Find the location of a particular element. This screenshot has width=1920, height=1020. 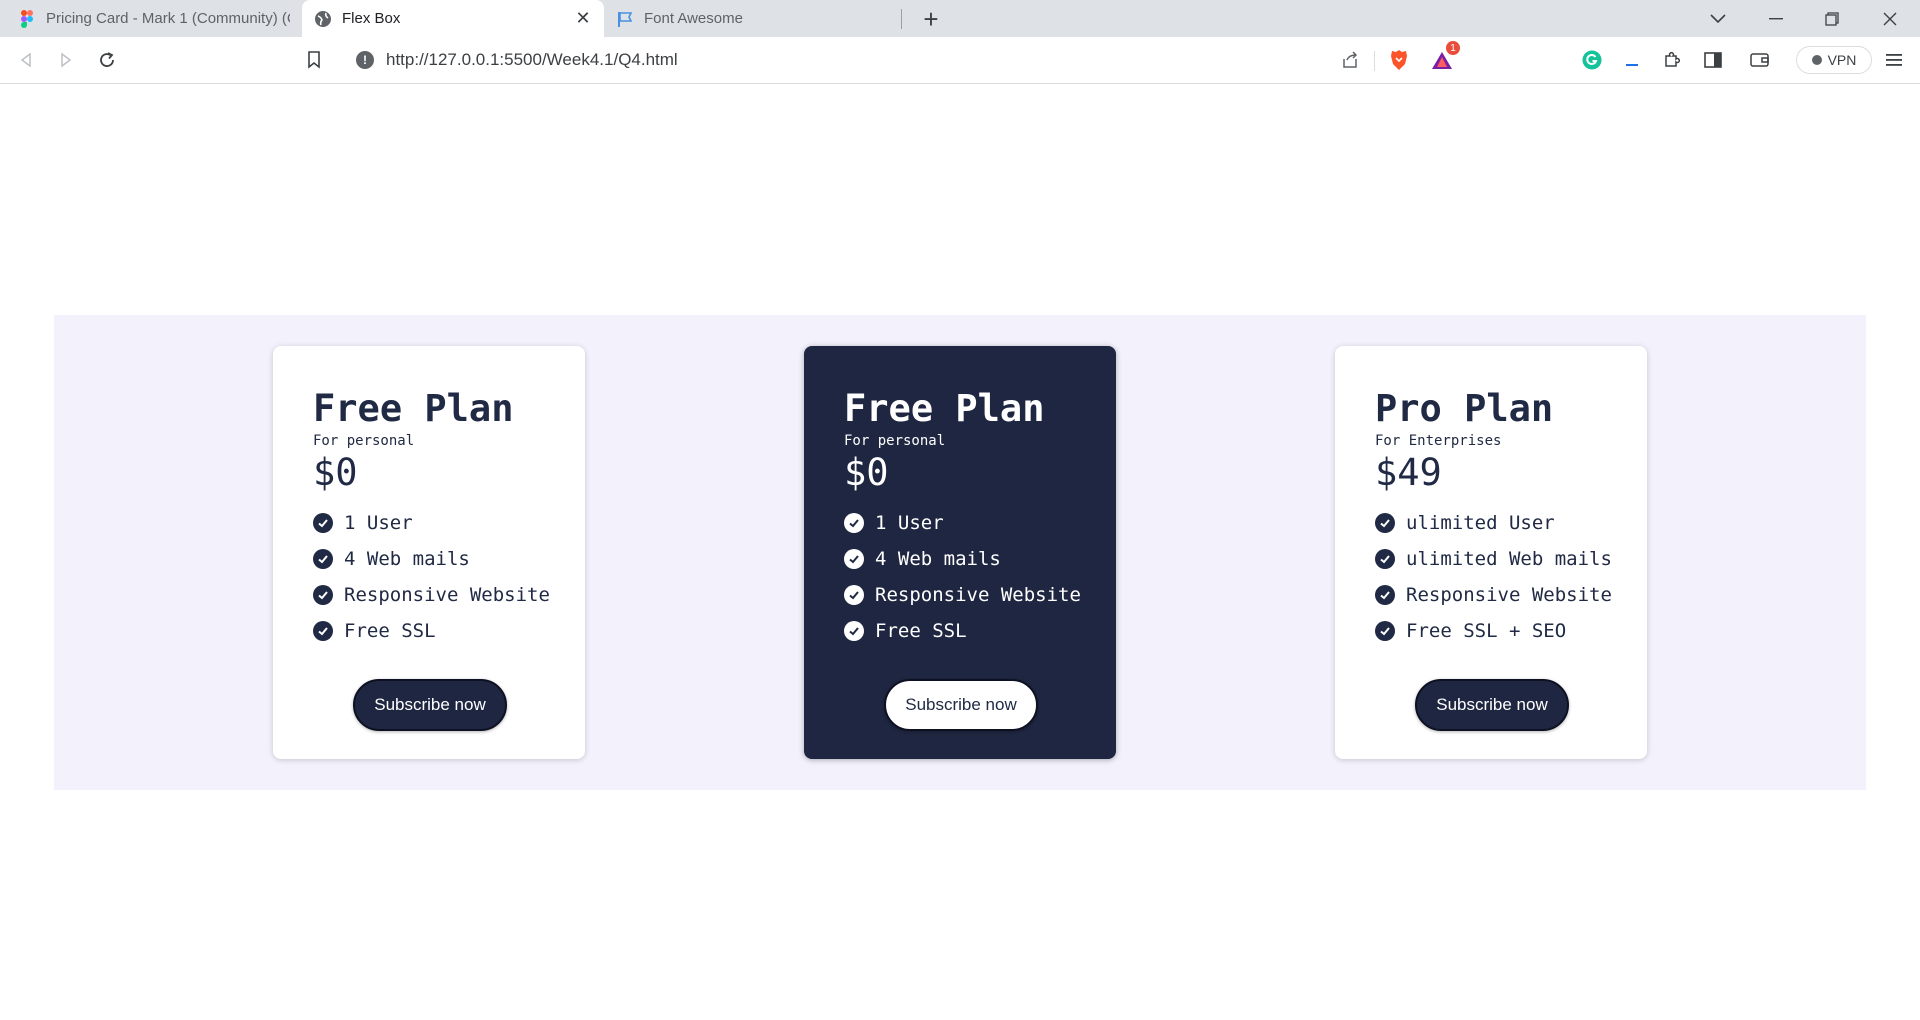

extension-button is located at coordinates (1632, 60).